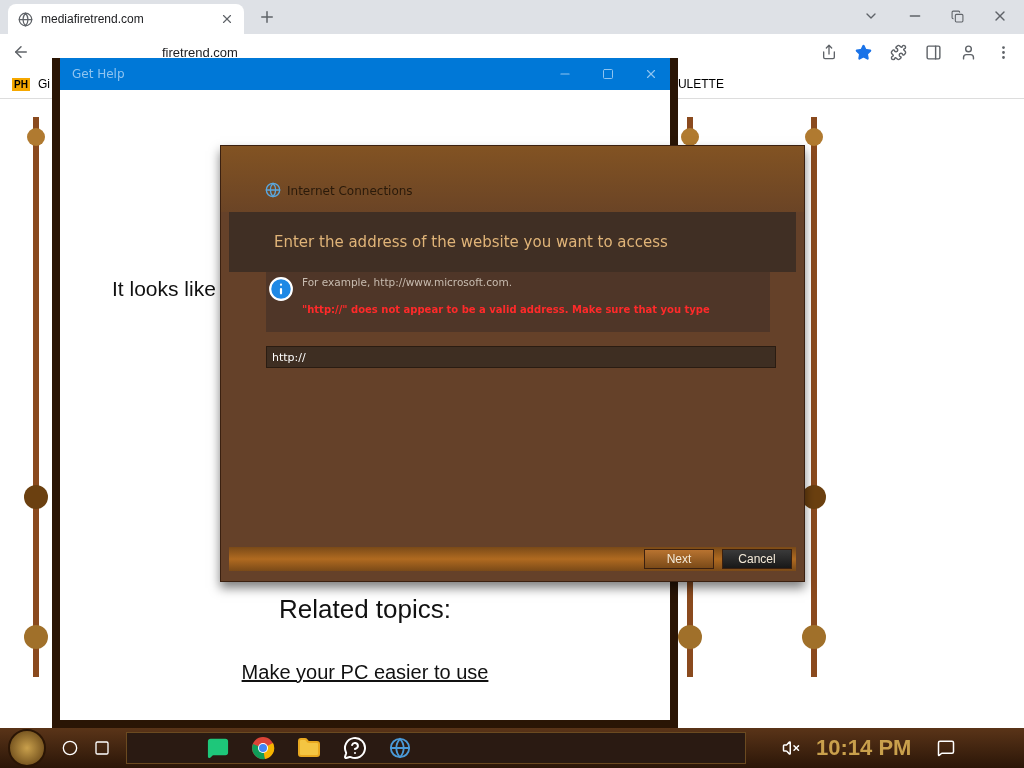  I want to click on chat-icon, so click(218, 748).